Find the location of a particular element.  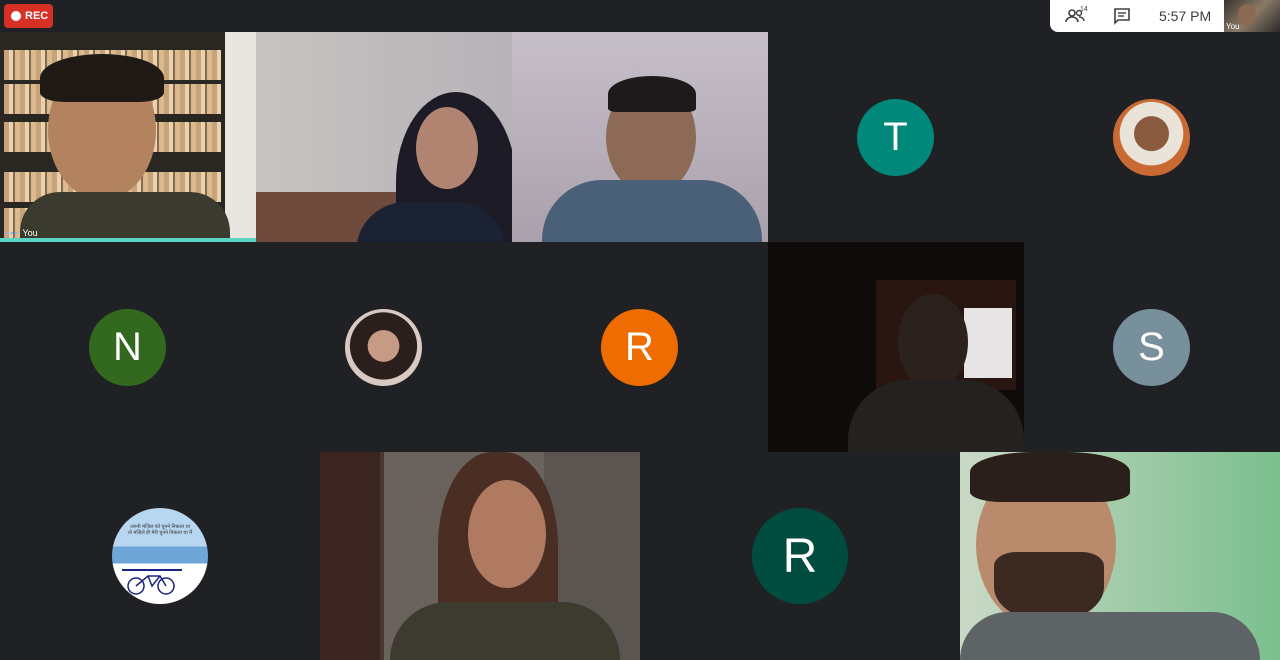

avatar-initial: S is located at coordinates (1151, 347).